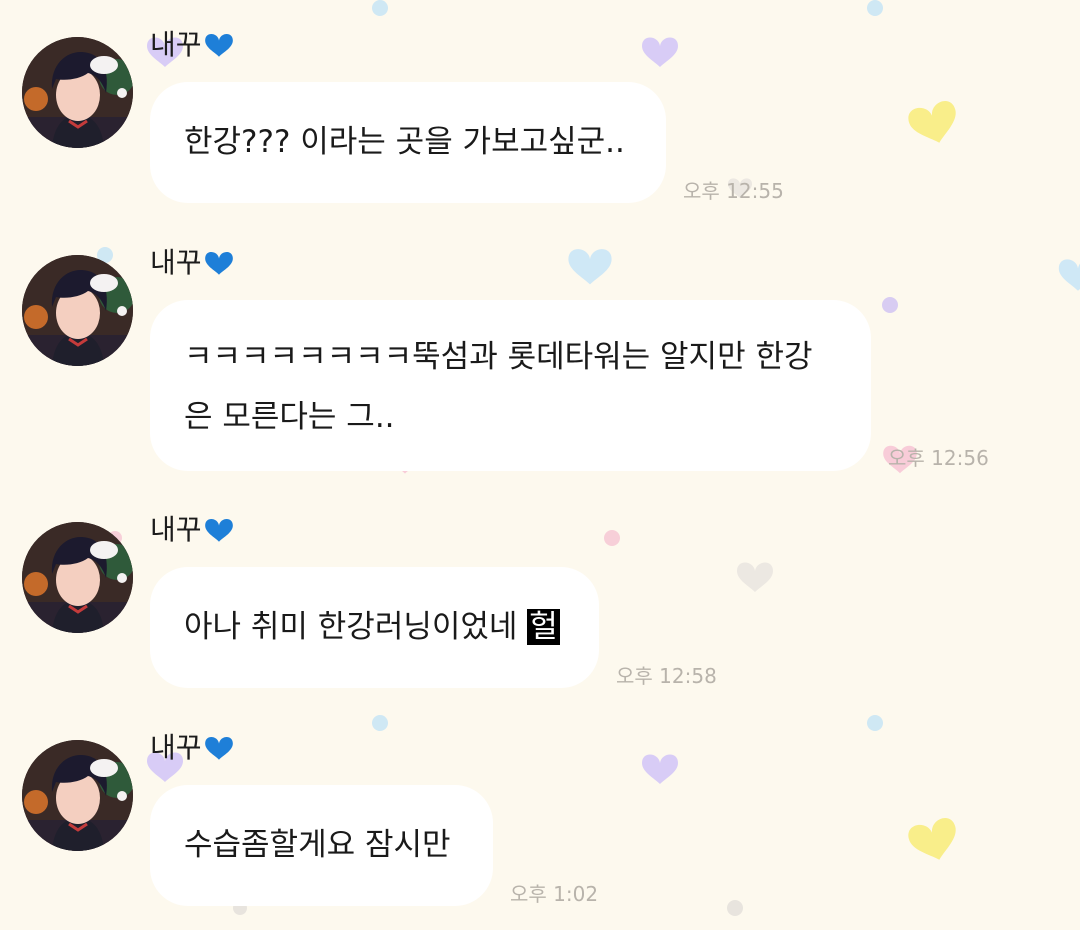 This screenshot has height=930, width=1080. Describe the element at coordinates (404, 142) in the screenshot. I see `message-text: 한강??? 이라는 곳을 가보고싶군..` at that location.